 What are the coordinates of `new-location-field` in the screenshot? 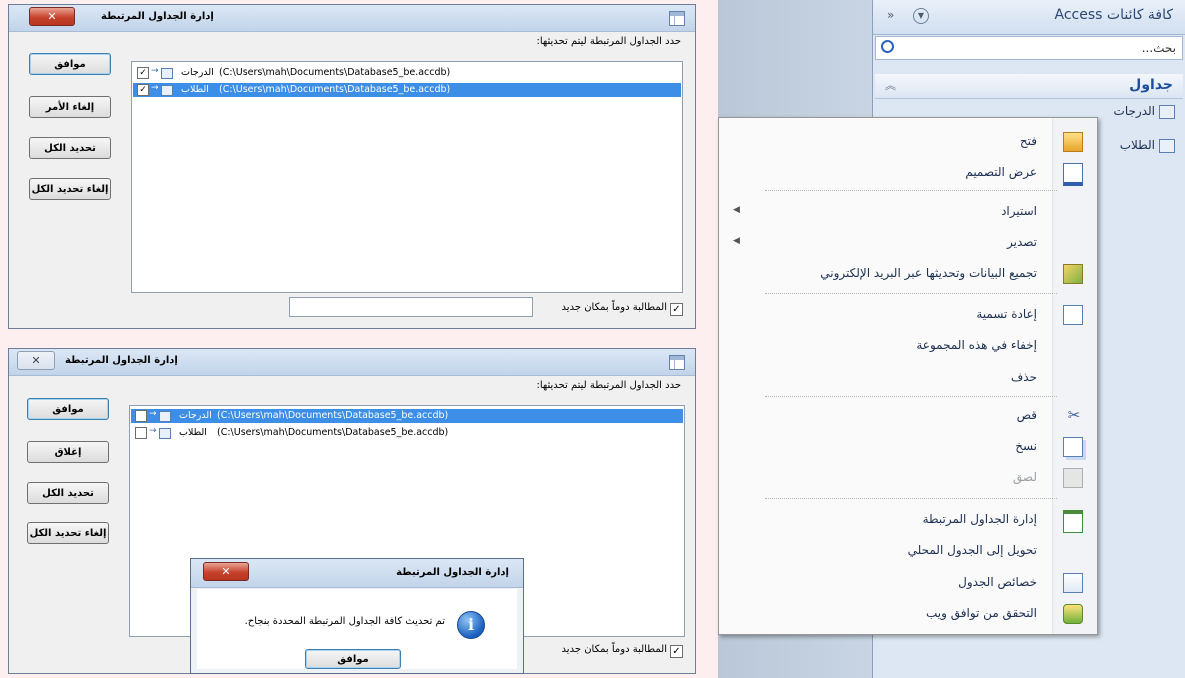 It's located at (411, 307).